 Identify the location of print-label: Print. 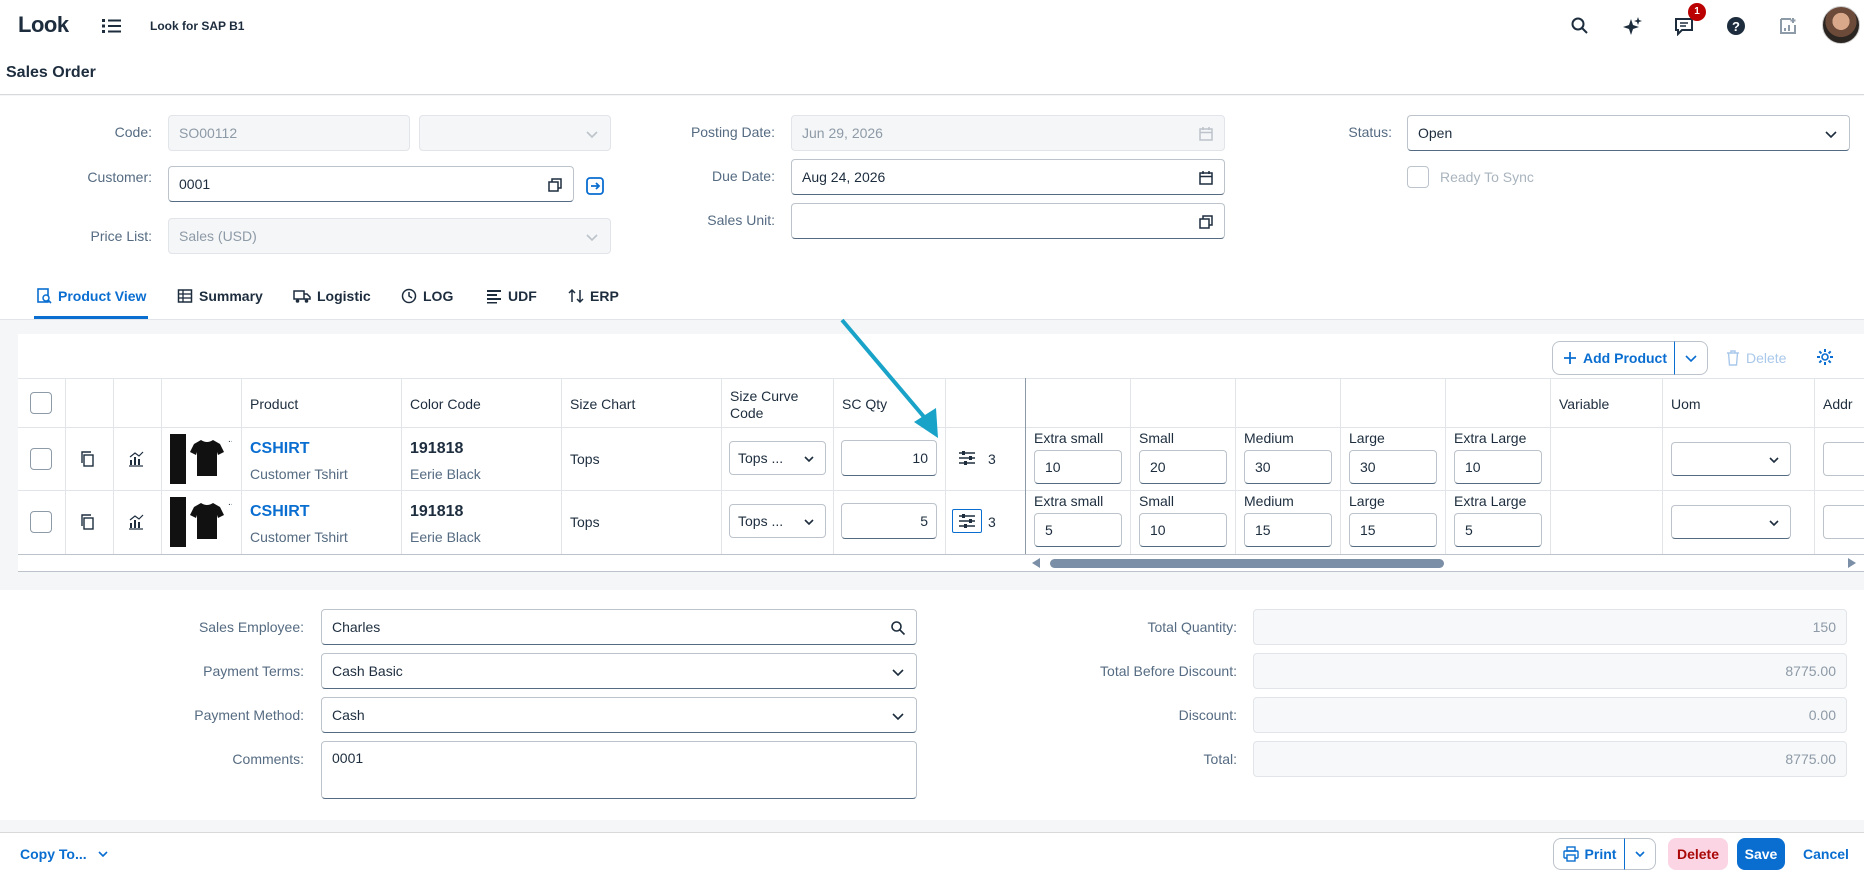
(1600, 854).